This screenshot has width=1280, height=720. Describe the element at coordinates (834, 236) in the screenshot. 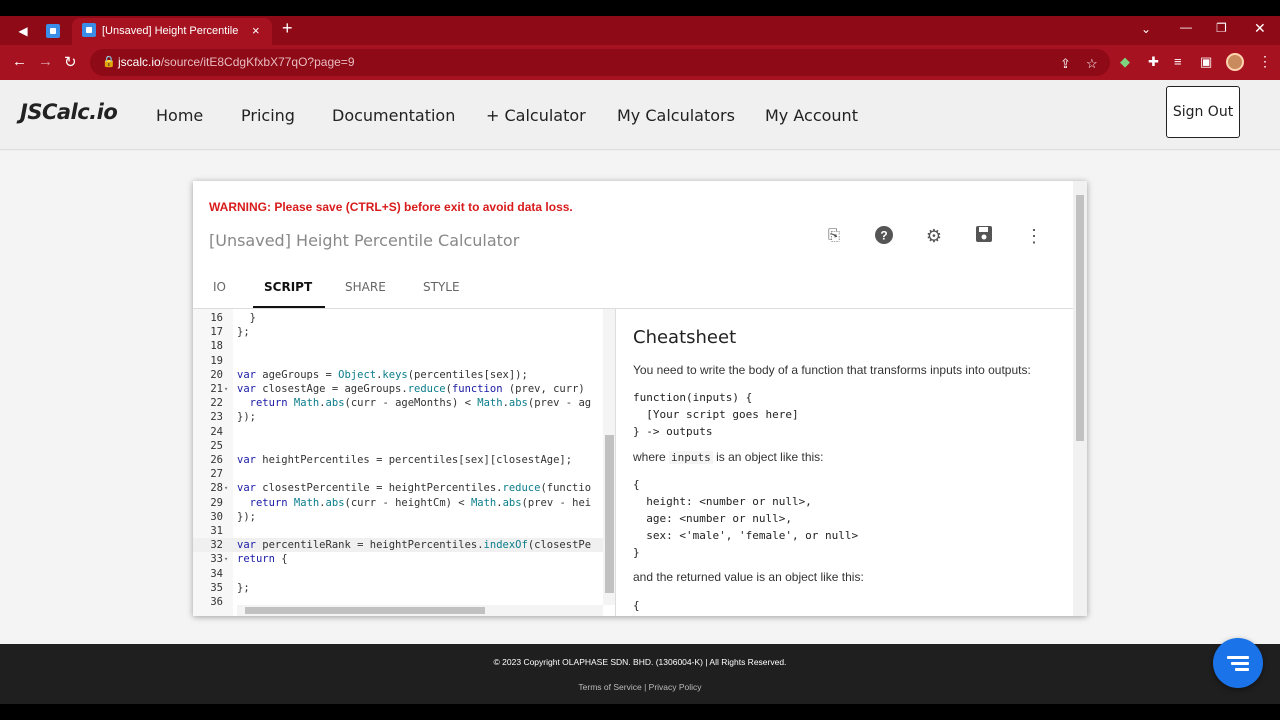

I see `file-settings-icon: ⎘` at that location.